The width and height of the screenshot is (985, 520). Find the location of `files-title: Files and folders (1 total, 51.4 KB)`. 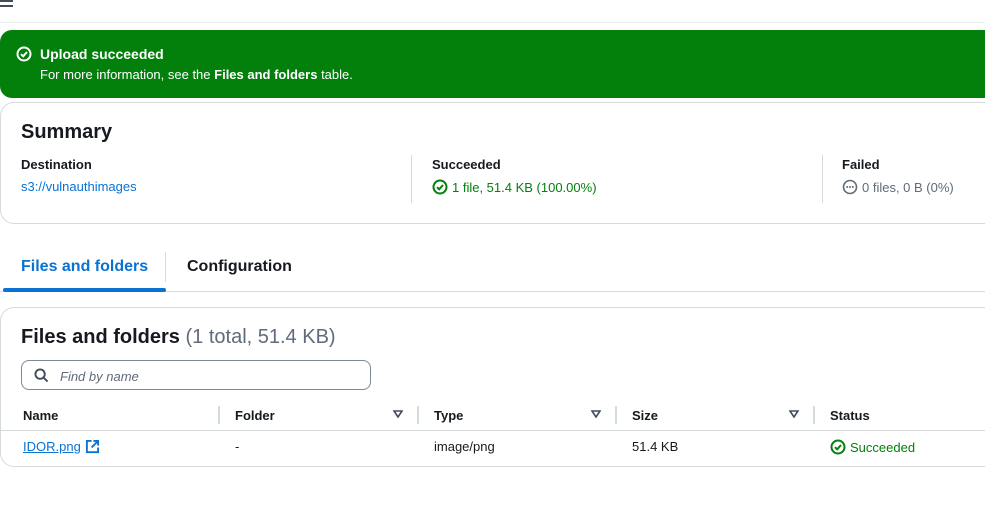

files-title: Files and folders (1 total, 51.4 KB) is located at coordinates (178, 337).